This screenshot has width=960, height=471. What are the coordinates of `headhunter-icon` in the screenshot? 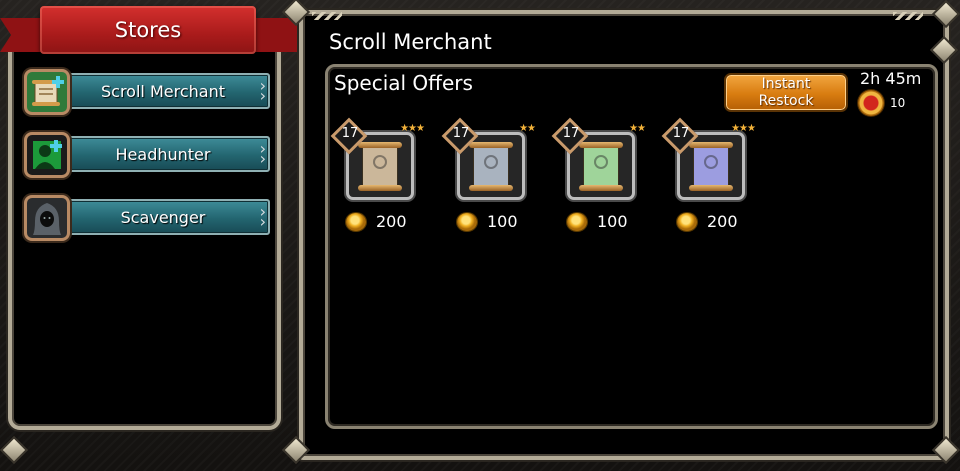 It's located at (47, 155).